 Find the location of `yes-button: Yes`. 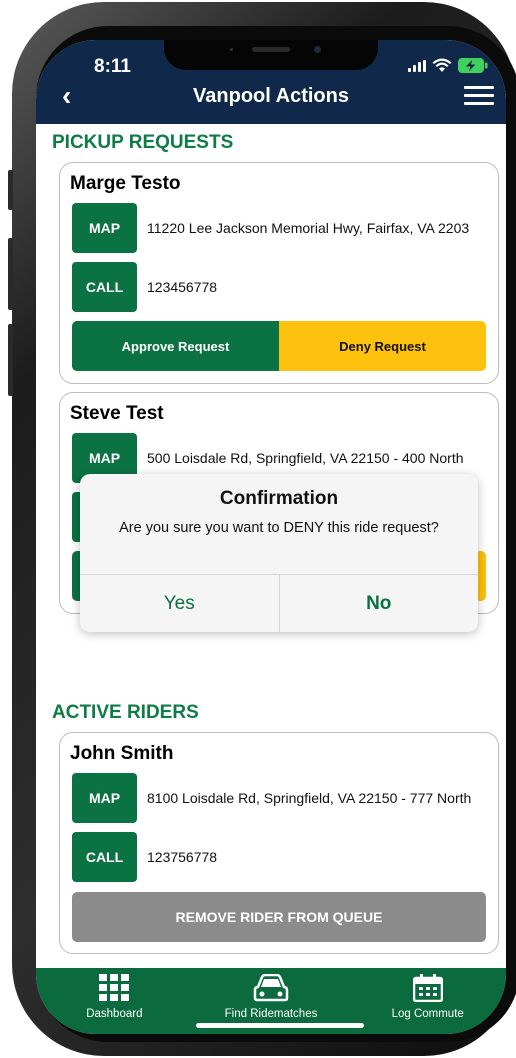

yes-button: Yes is located at coordinates (180, 603).